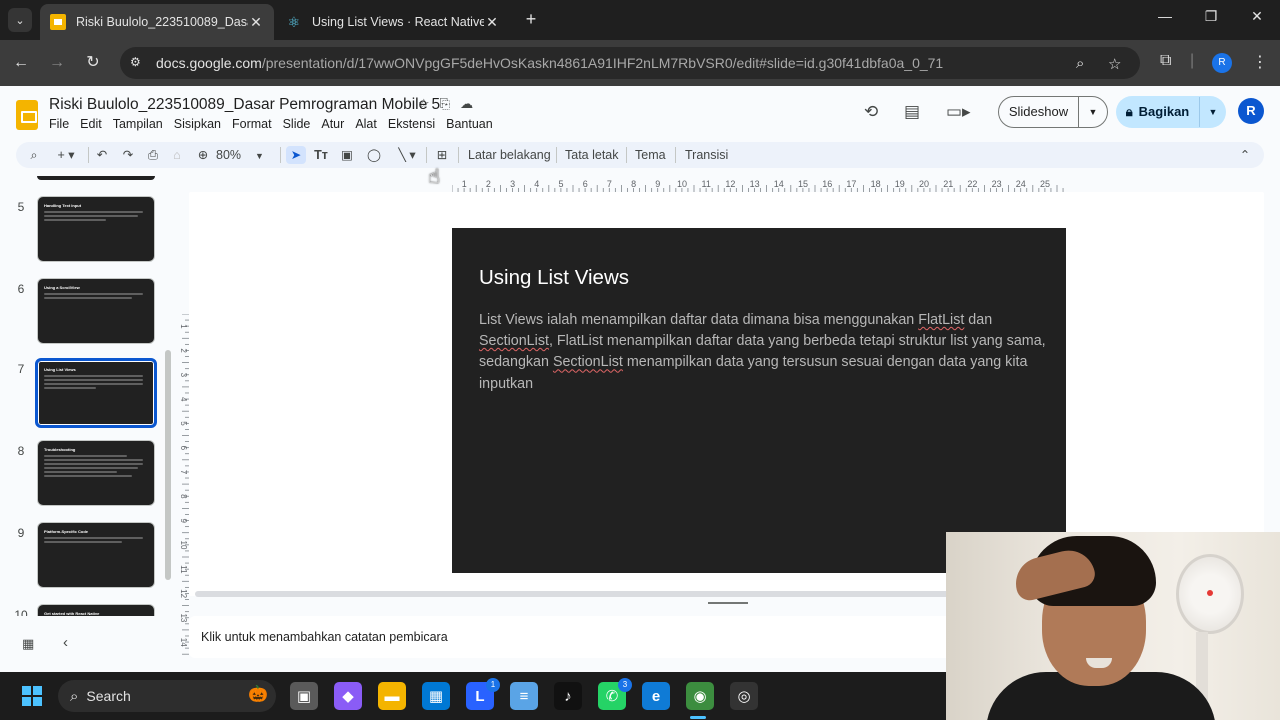 This screenshot has width=1280, height=720. I want to click on slide-thumbnail: Troubleshooting, so click(96, 473).